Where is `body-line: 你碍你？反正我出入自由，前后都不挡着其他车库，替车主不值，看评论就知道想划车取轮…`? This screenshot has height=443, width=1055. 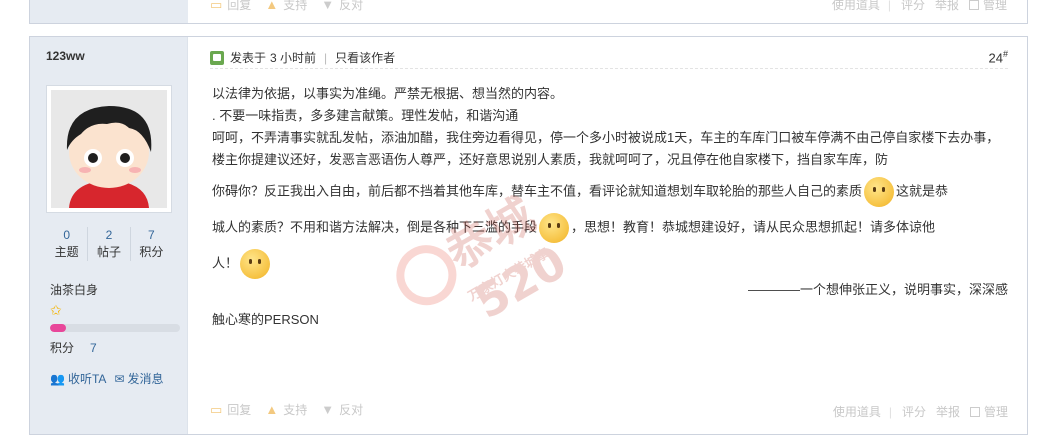
body-line: 你碍你？反正我出入自由，前后都不挡着其他车库，替车主不值，看评论就知道想划车取轮… is located at coordinates (610, 192).